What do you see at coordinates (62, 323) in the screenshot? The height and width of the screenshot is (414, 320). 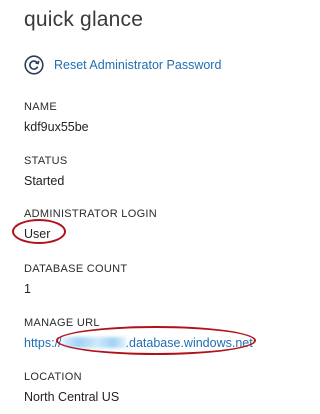 I see `field-label: MANAGE URL` at bounding box center [62, 323].